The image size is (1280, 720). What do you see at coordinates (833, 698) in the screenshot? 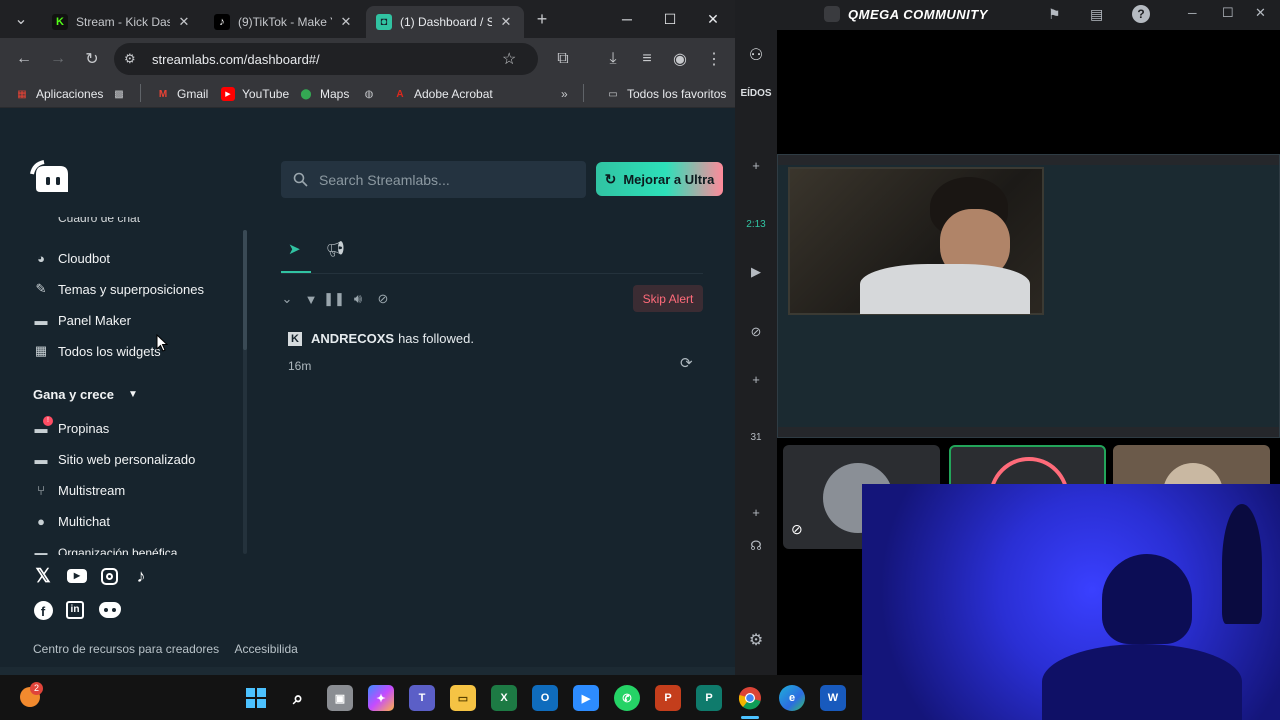
I see `word-icon: W` at bounding box center [833, 698].